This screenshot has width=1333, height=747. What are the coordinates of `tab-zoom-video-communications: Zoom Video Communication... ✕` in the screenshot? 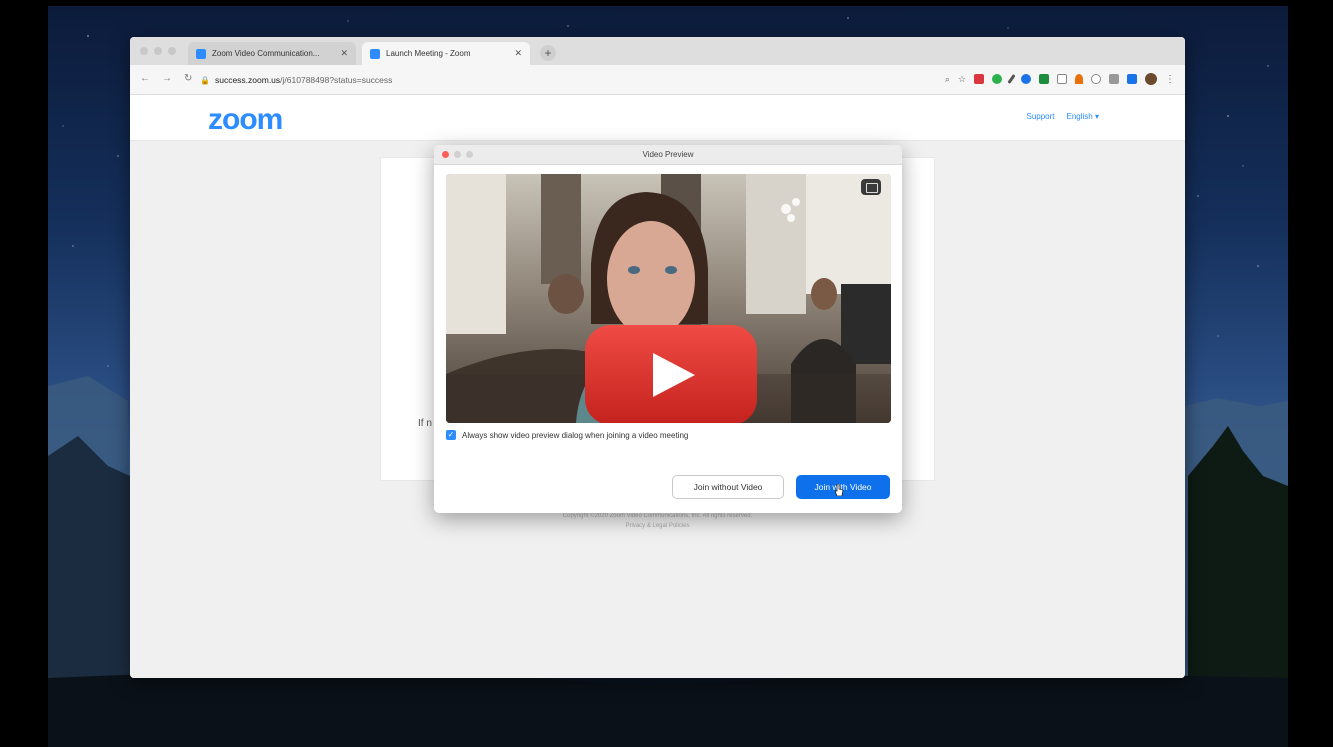 It's located at (272, 53).